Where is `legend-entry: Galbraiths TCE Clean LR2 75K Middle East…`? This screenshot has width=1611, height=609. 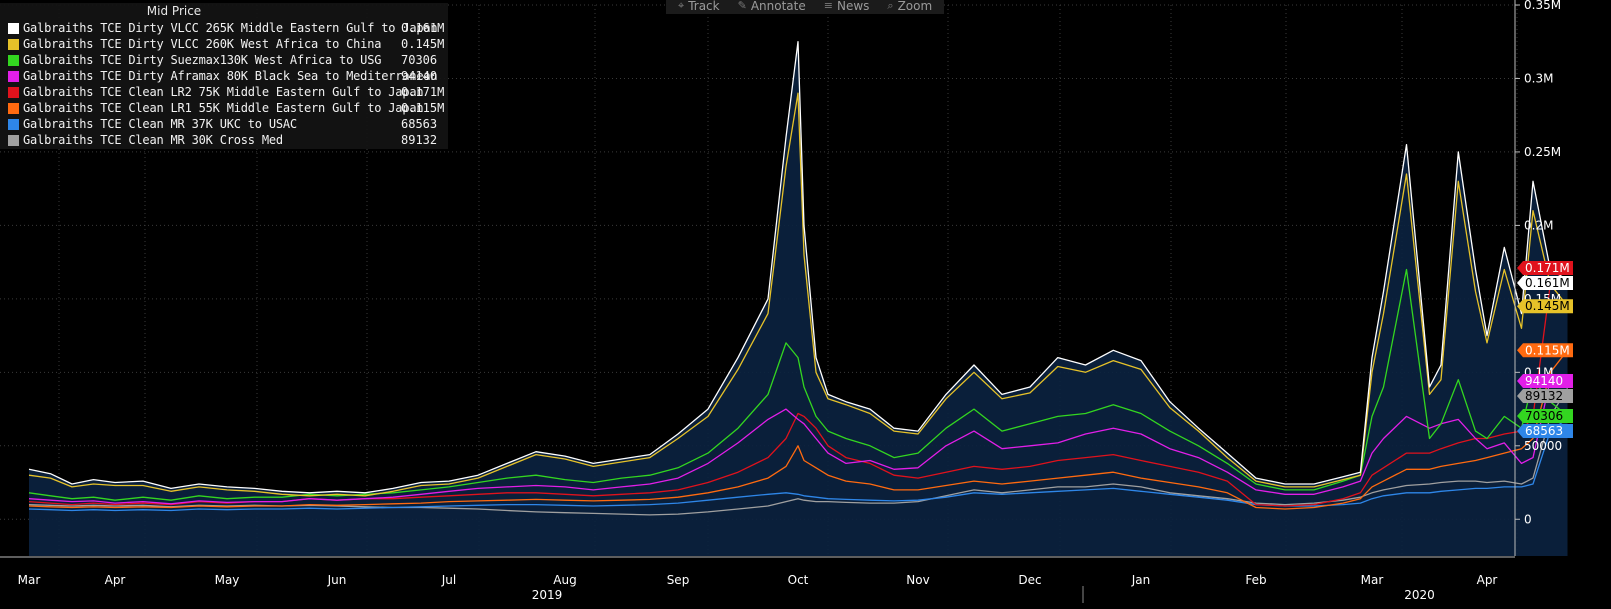 legend-entry: Galbraiths TCE Clean LR2 75K Middle East… is located at coordinates (224, 92).